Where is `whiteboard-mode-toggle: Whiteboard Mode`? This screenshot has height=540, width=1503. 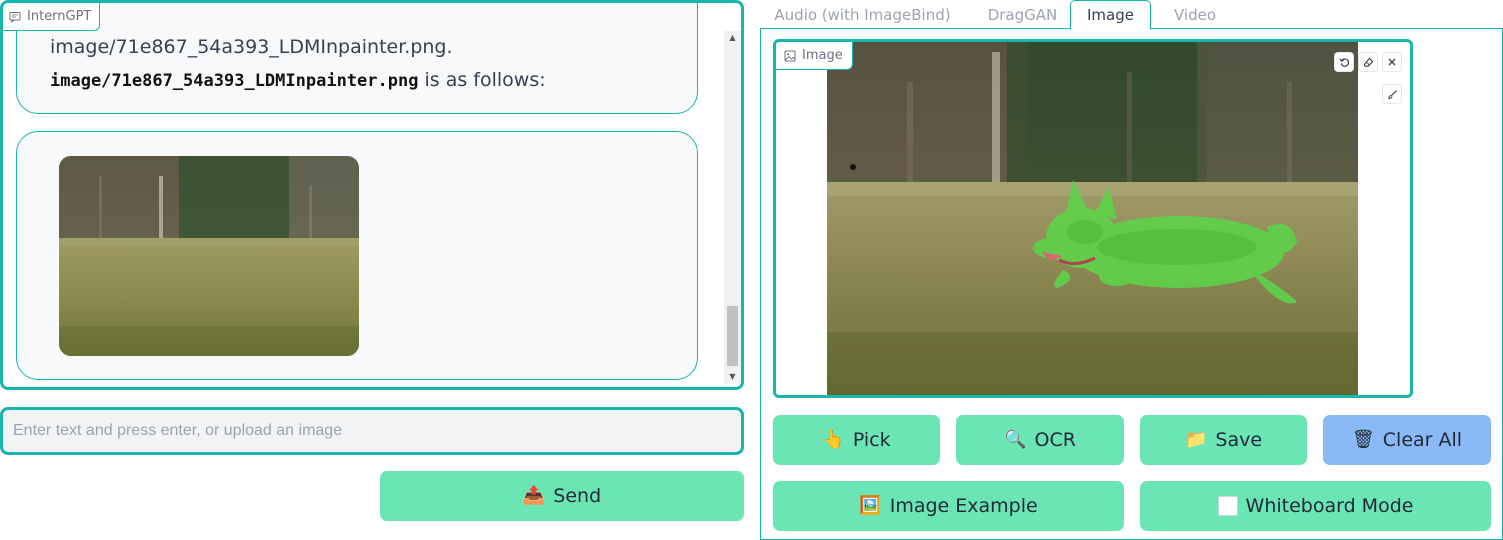 whiteboard-mode-toggle: Whiteboard Mode is located at coordinates (1315, 506).